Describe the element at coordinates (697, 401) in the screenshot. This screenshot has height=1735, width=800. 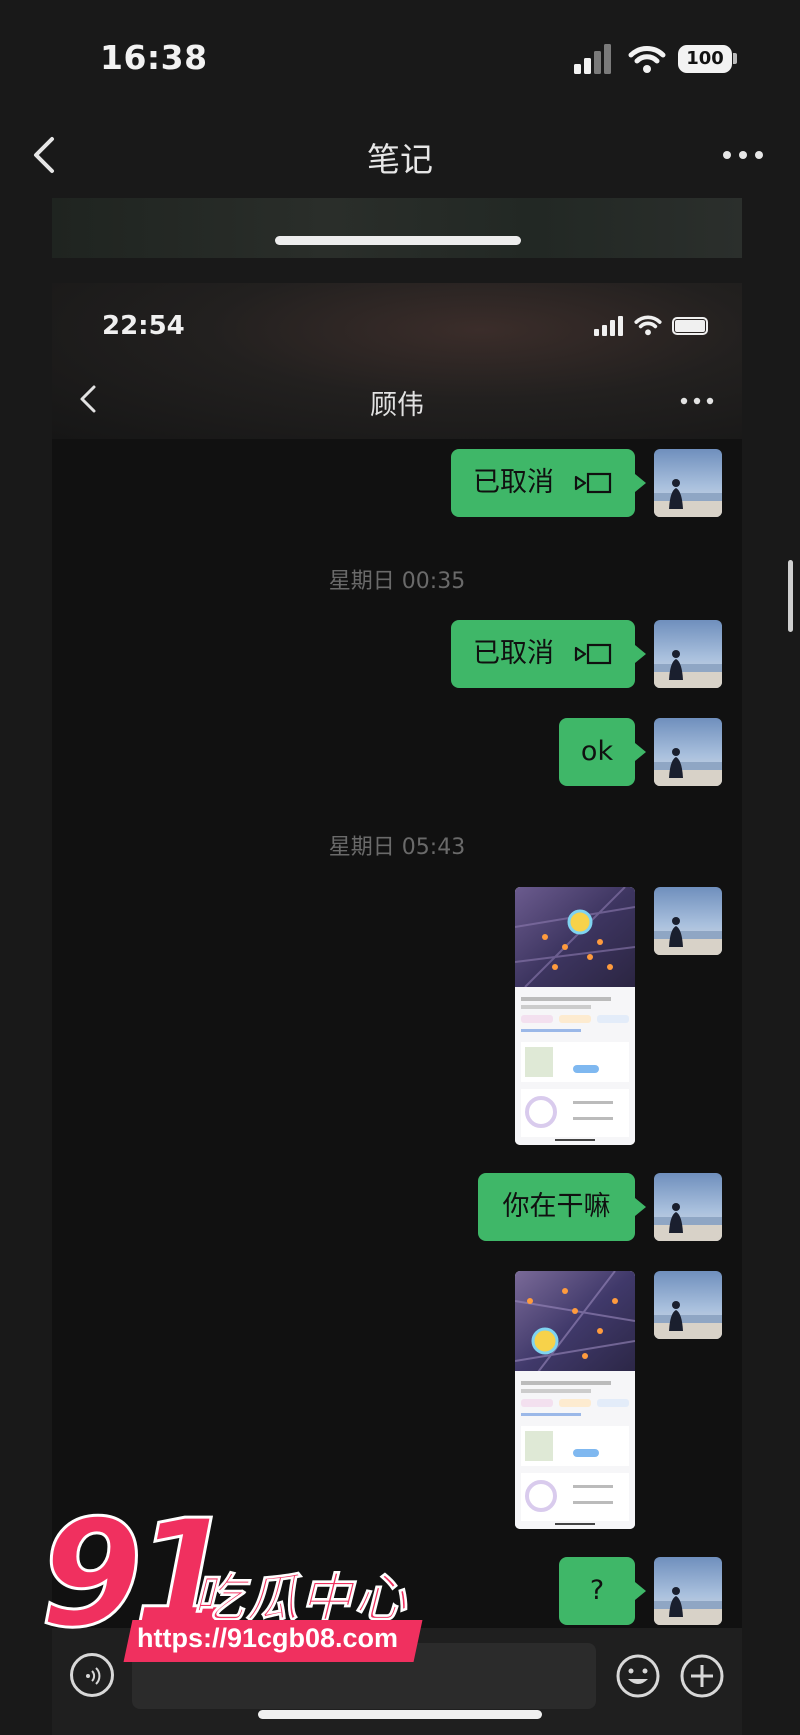
I see `inner-more-icon` at that location.